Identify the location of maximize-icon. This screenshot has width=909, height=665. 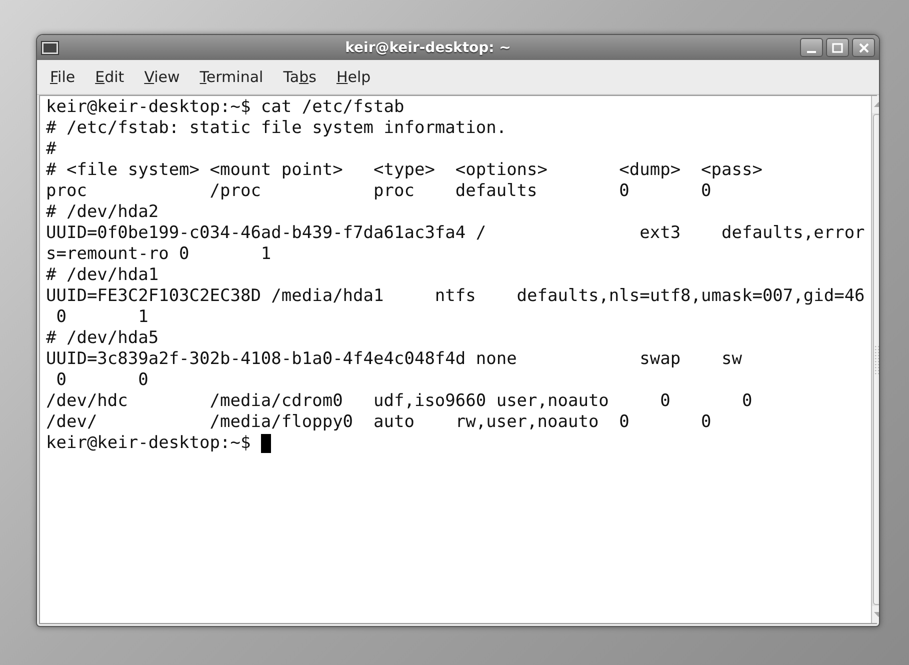
(837, 47).